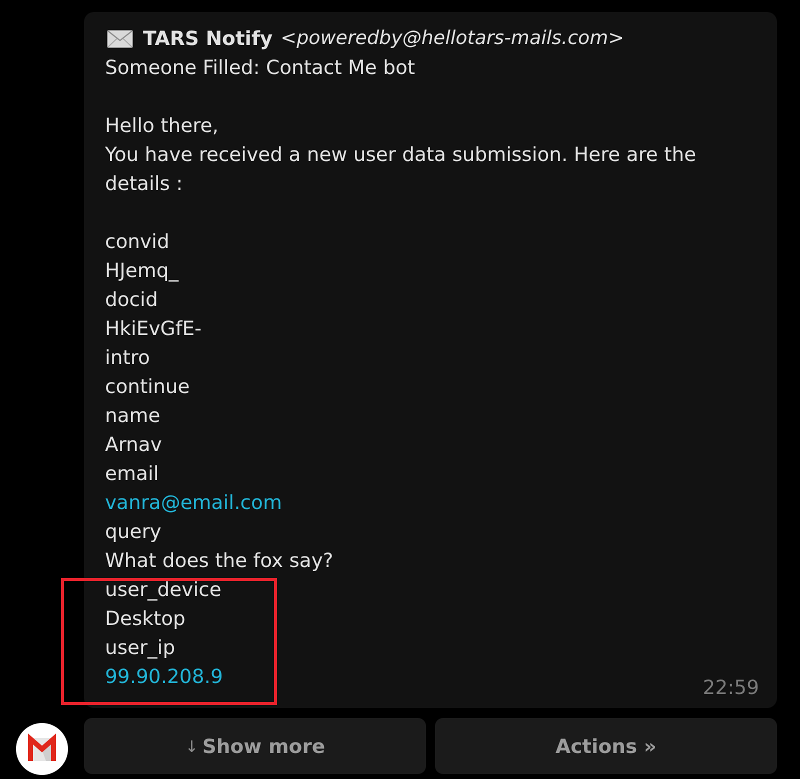 This screenshot has height=779, width=800. Describe the element at coordinates (120, 39) in the screenshot. I see `envelope-icon` at that location.